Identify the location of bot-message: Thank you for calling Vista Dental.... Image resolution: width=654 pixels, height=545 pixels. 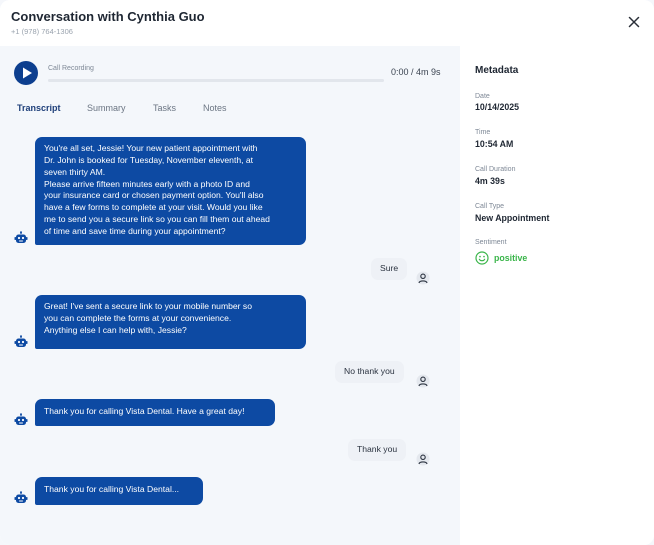
(119, 491).